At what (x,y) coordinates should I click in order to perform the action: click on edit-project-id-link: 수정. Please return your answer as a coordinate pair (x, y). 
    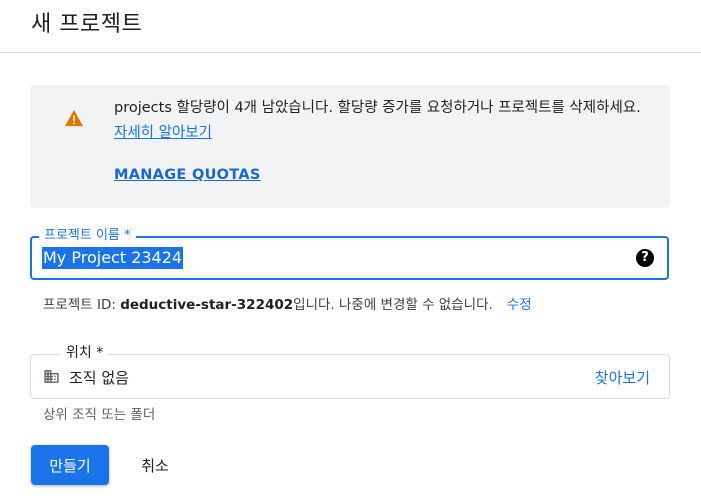
    Looking at the image, I should click on (519, 305).